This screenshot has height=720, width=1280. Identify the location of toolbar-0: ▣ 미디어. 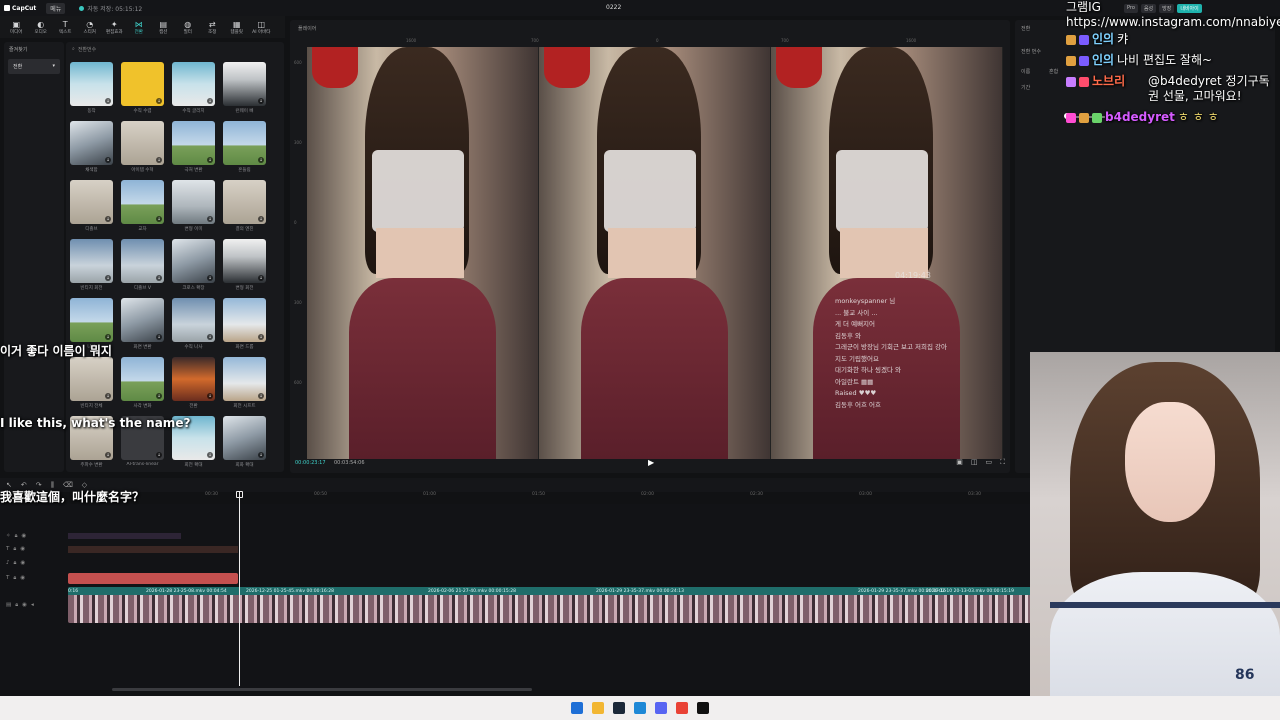
(16, 27).